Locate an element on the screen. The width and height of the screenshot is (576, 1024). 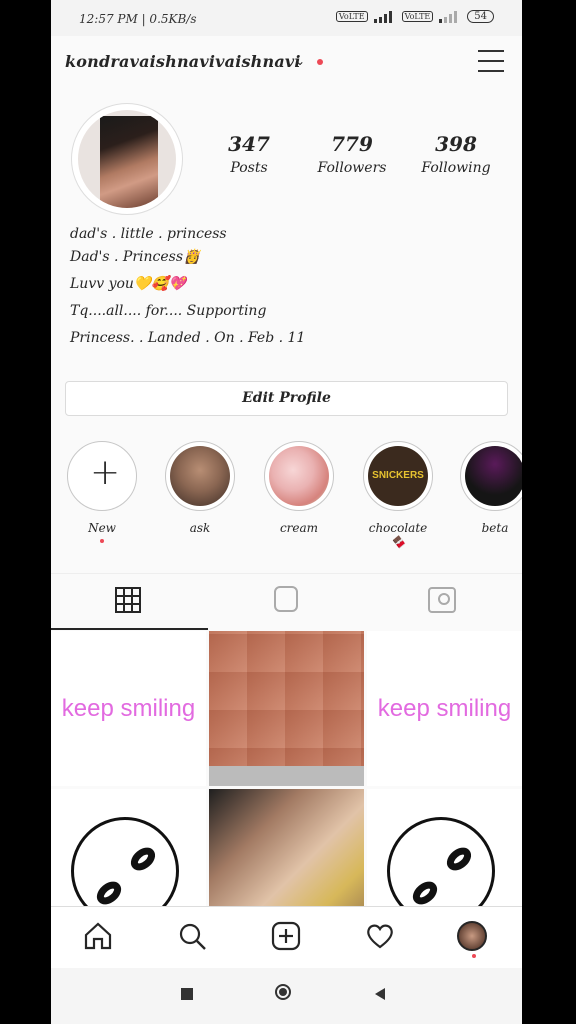
bio-line-2: Dad's . Princess👸 is located at coordinates (135, 257).